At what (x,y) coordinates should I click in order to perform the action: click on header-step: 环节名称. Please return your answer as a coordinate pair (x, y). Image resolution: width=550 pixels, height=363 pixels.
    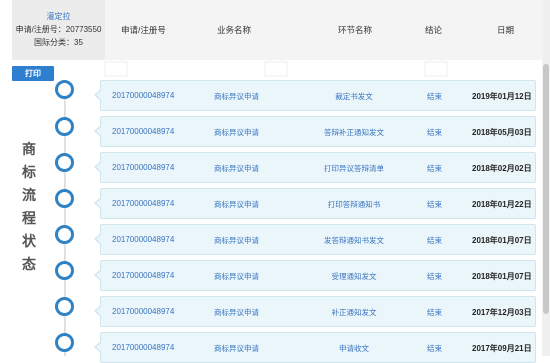
    Looking at the image, I should click on (355, 30).